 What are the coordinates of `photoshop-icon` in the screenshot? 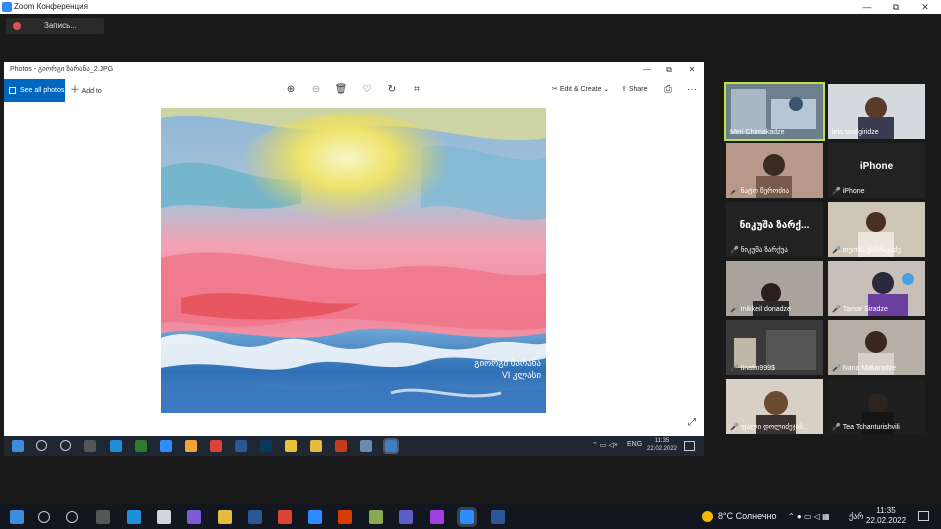 It's located at (266, 446).